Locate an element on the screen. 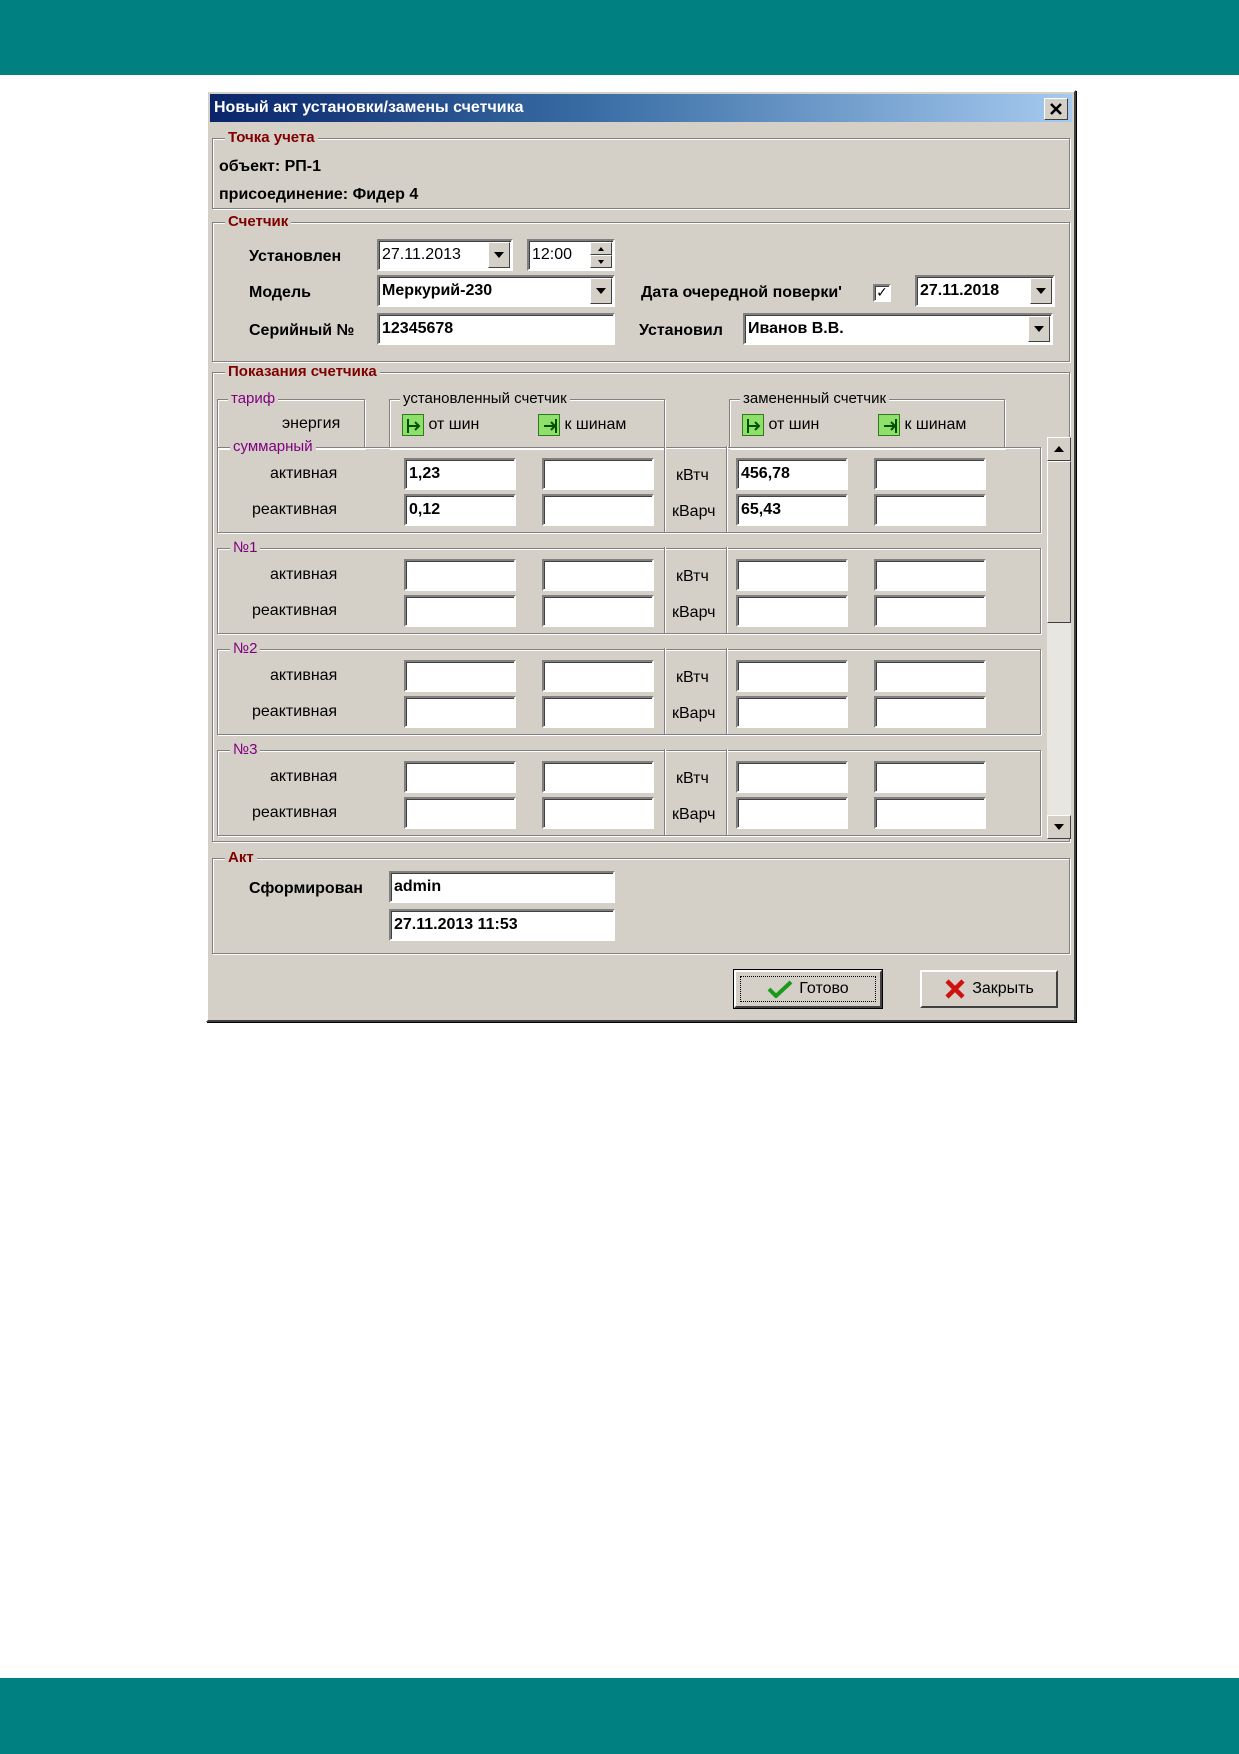 The height and width of the screenshot is (1754, 1239). readings-scrollbar is located at coordinates (1059, 638).